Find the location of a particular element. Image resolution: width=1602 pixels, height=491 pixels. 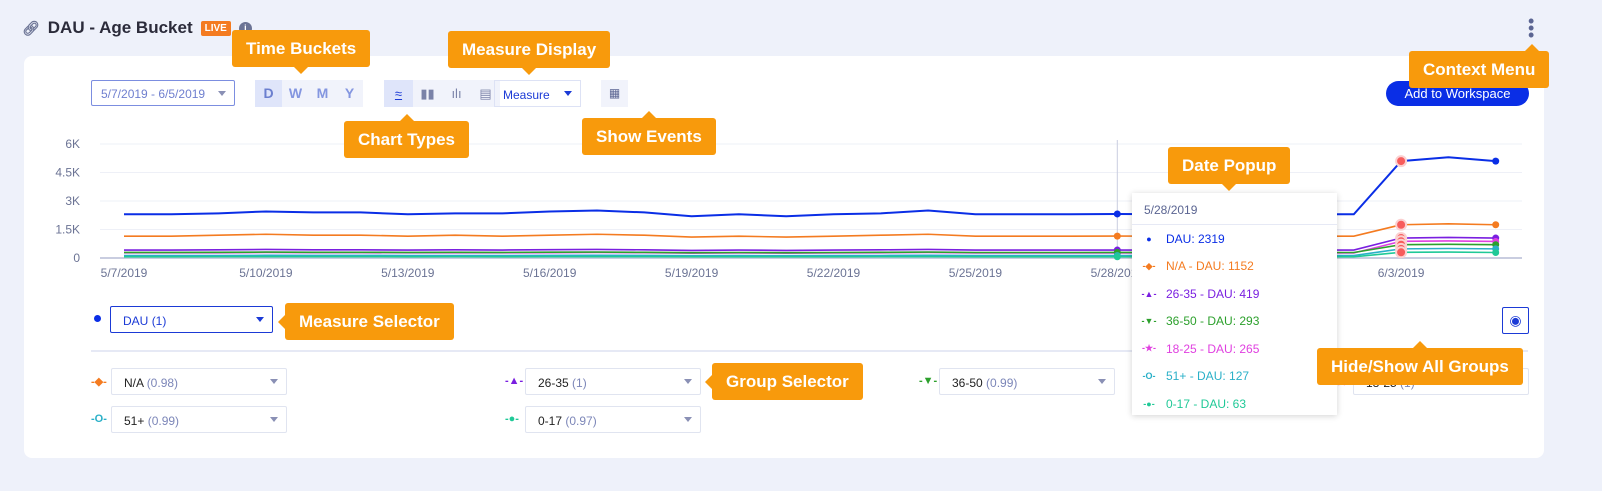

bucket-year: Y is located at coordinates (349, 93).